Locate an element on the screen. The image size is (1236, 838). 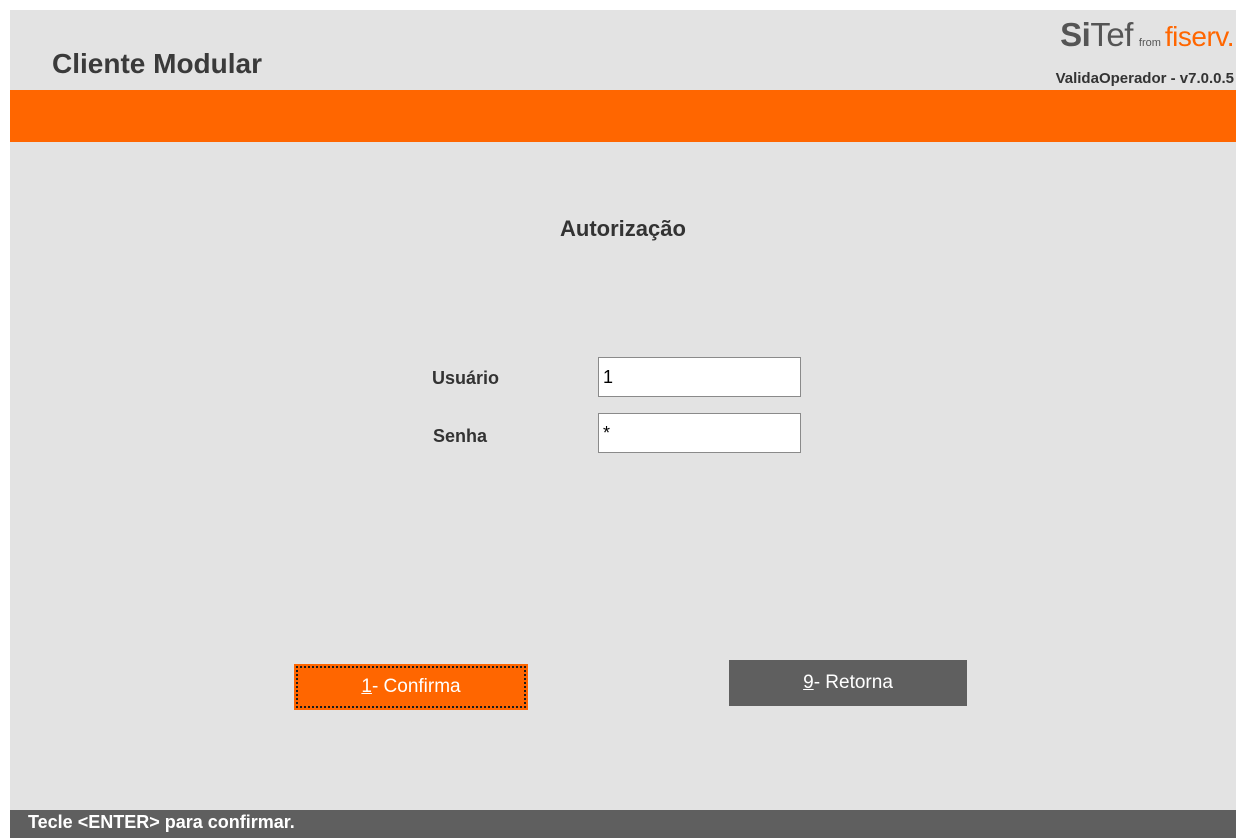
username-input: 1 is located at coordinates (699, 377).